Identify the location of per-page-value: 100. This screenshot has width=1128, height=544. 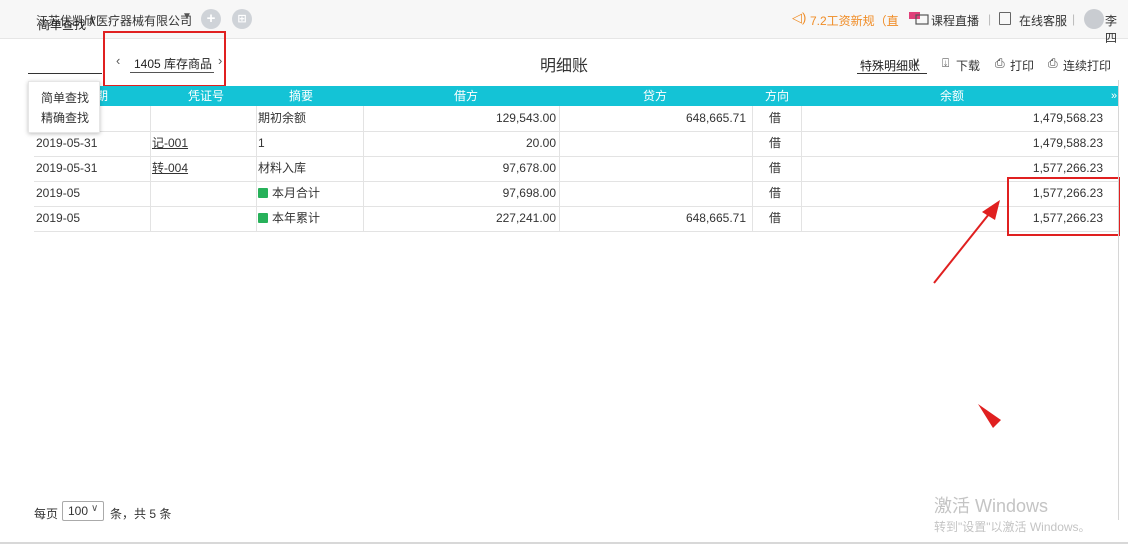
(78, 511).